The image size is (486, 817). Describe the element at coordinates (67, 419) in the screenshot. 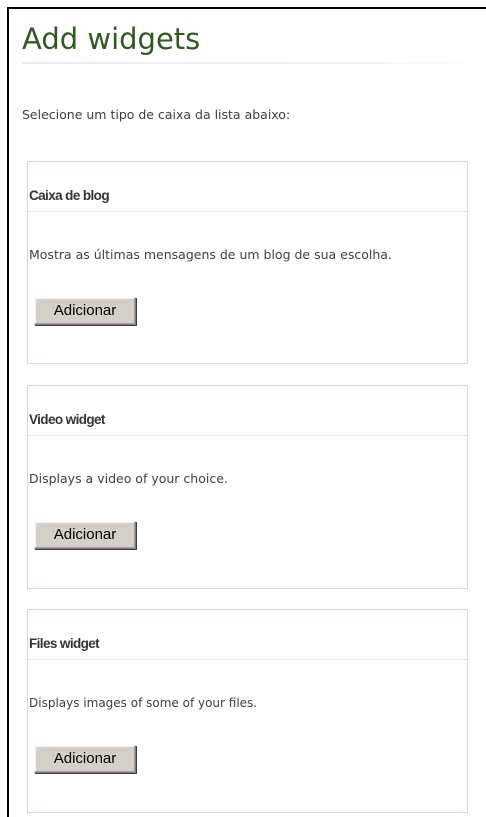

I see `widget-title: Video widget` at that location.